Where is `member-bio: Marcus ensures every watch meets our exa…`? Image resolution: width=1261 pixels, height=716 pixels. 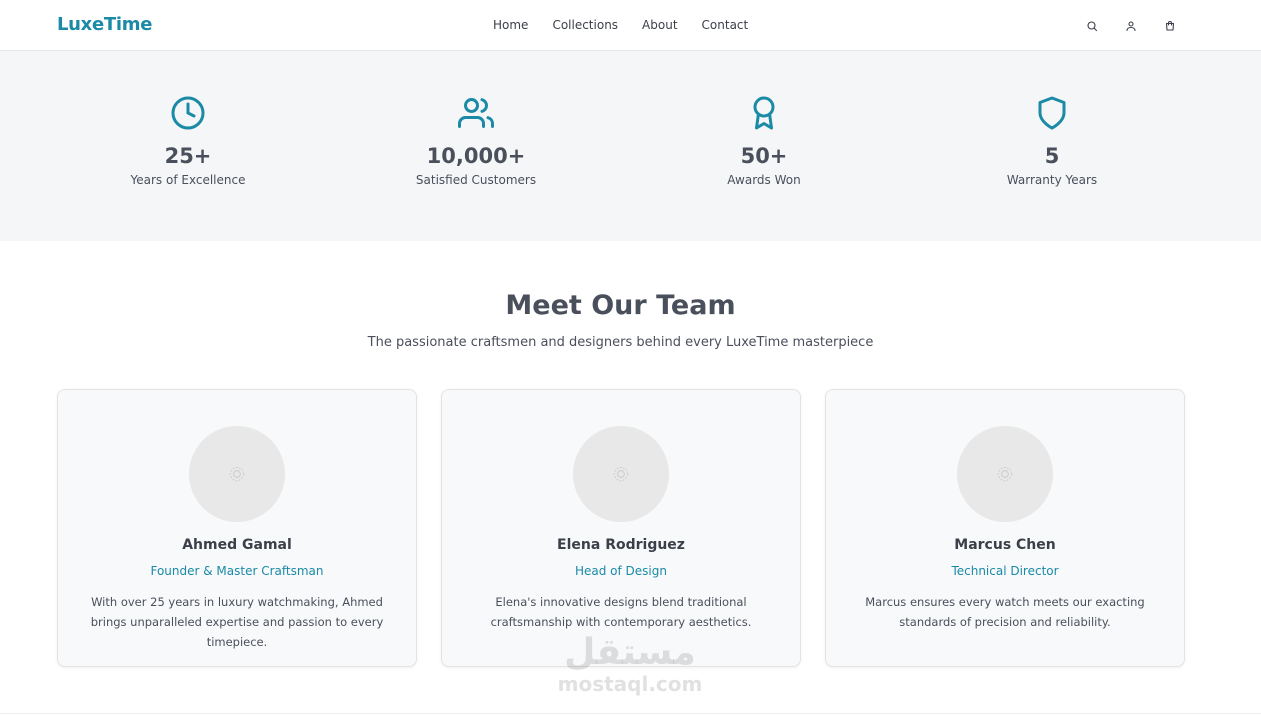
member-bio: Marcus ensures every watch meets our exa… is located at coordinates (1005, 612).